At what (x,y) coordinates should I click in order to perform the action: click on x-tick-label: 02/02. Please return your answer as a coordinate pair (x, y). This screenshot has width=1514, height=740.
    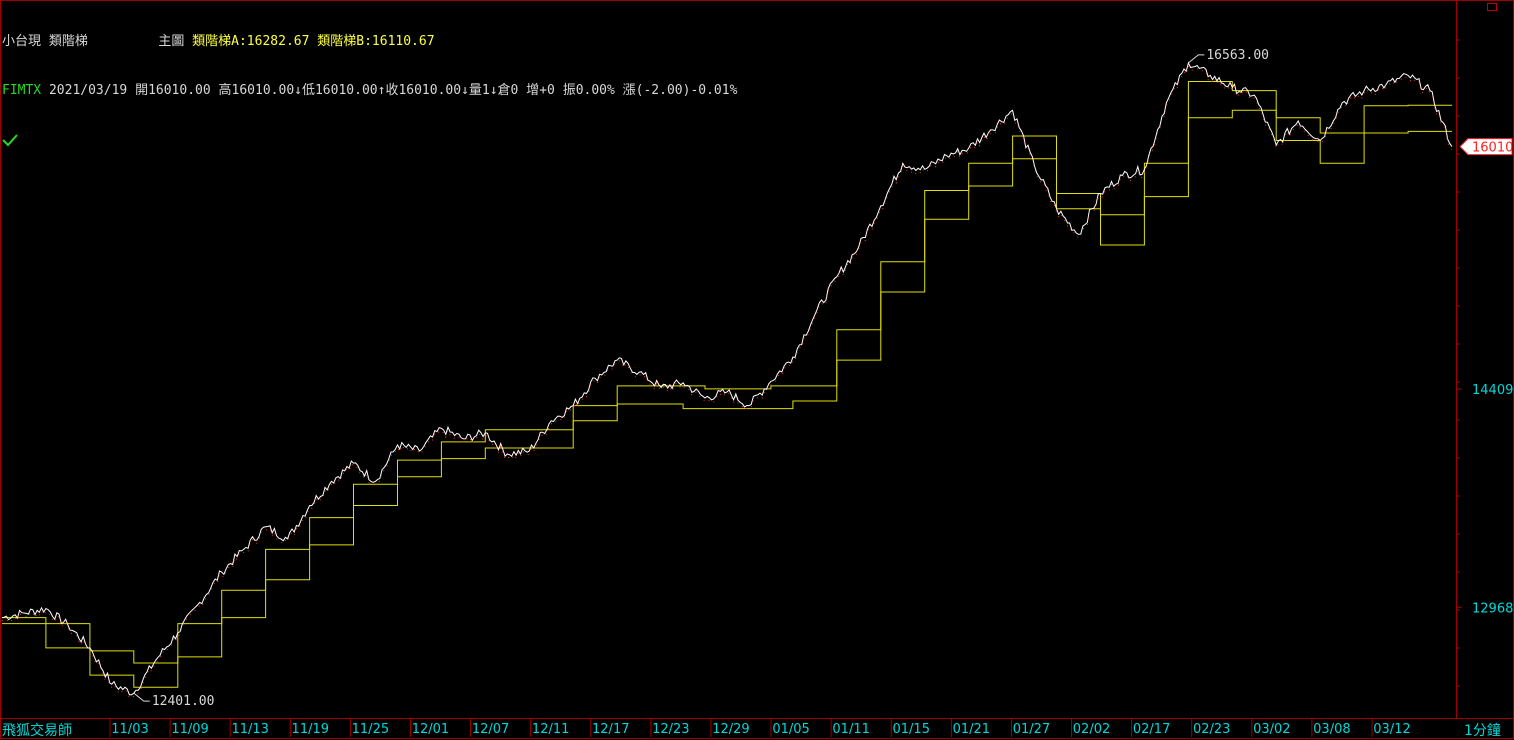
    Looking at the image, I should click on (1091, 729).